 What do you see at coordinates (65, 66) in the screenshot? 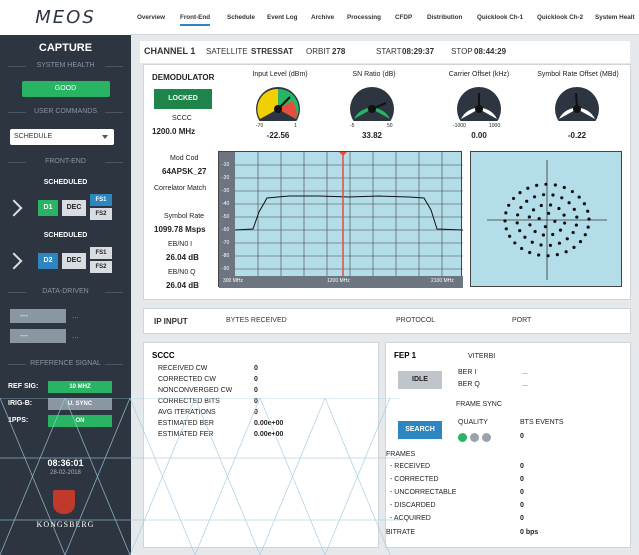
I see `system-health-title: SYSTEM HEALTH` at bounding box center [65, 66].